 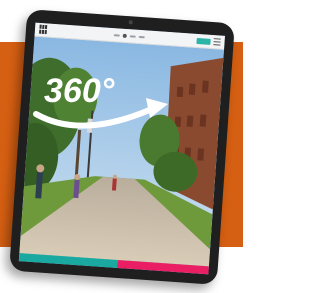 I want to click on panorama-badge: 360°, so click(x=97, y=97).